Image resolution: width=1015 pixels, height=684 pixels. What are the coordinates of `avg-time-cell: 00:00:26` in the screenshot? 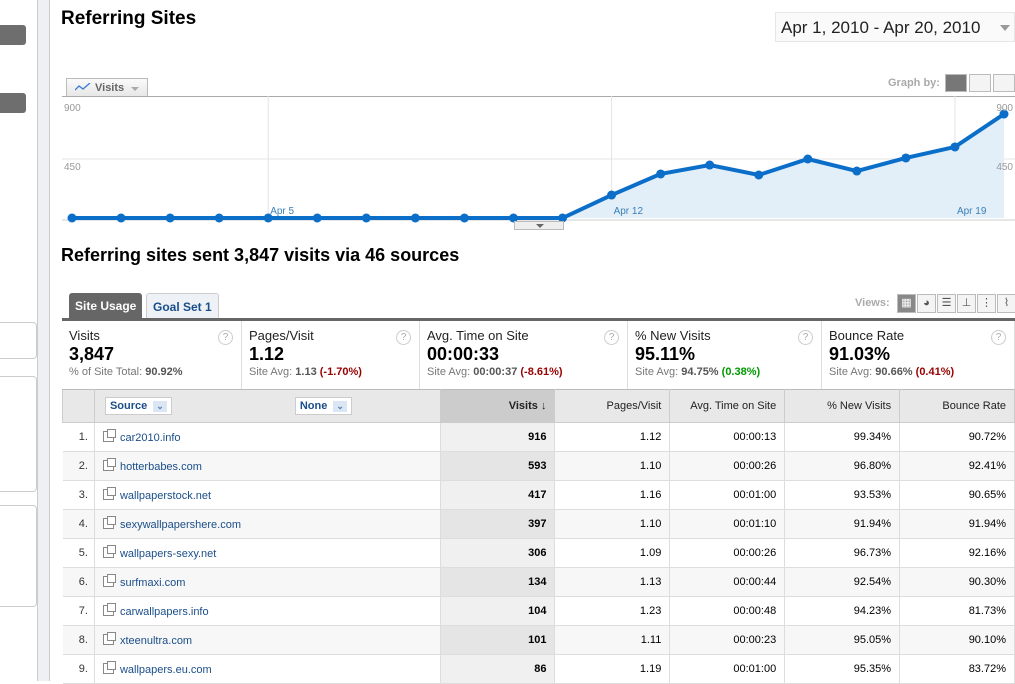 It's located at (727, 466).